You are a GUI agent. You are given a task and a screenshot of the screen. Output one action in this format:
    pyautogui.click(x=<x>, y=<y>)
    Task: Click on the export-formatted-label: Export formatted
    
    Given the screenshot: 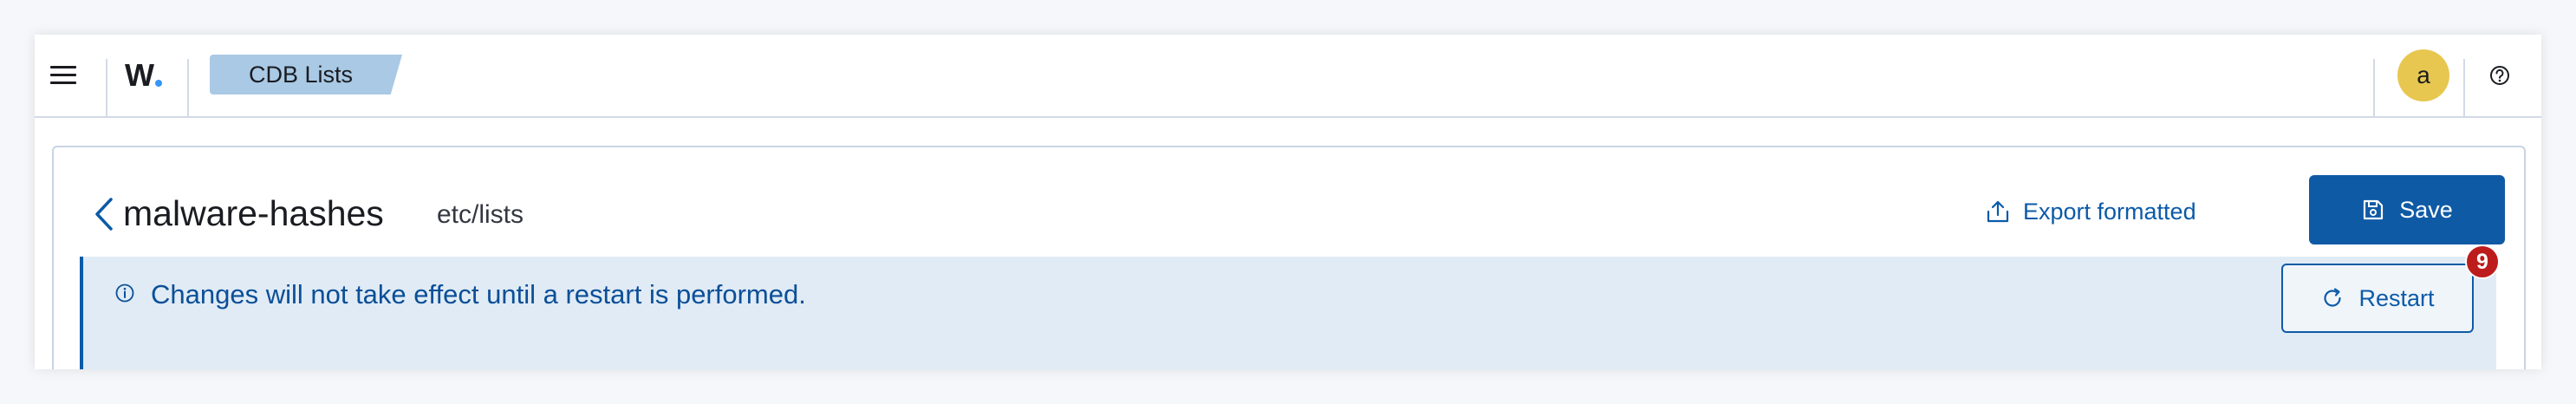 What is the action you would take?
    pyautogui.click(x=2109, y=211)
    